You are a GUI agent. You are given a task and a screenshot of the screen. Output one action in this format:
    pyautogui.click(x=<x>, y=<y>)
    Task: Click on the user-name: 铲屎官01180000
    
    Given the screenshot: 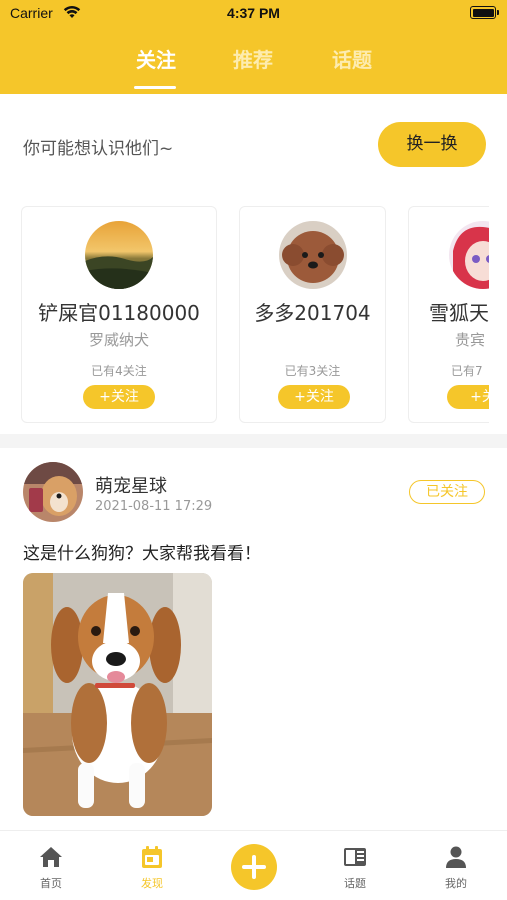 What is the action you would take?
    pyautogui.click(x=119, y=313)
    